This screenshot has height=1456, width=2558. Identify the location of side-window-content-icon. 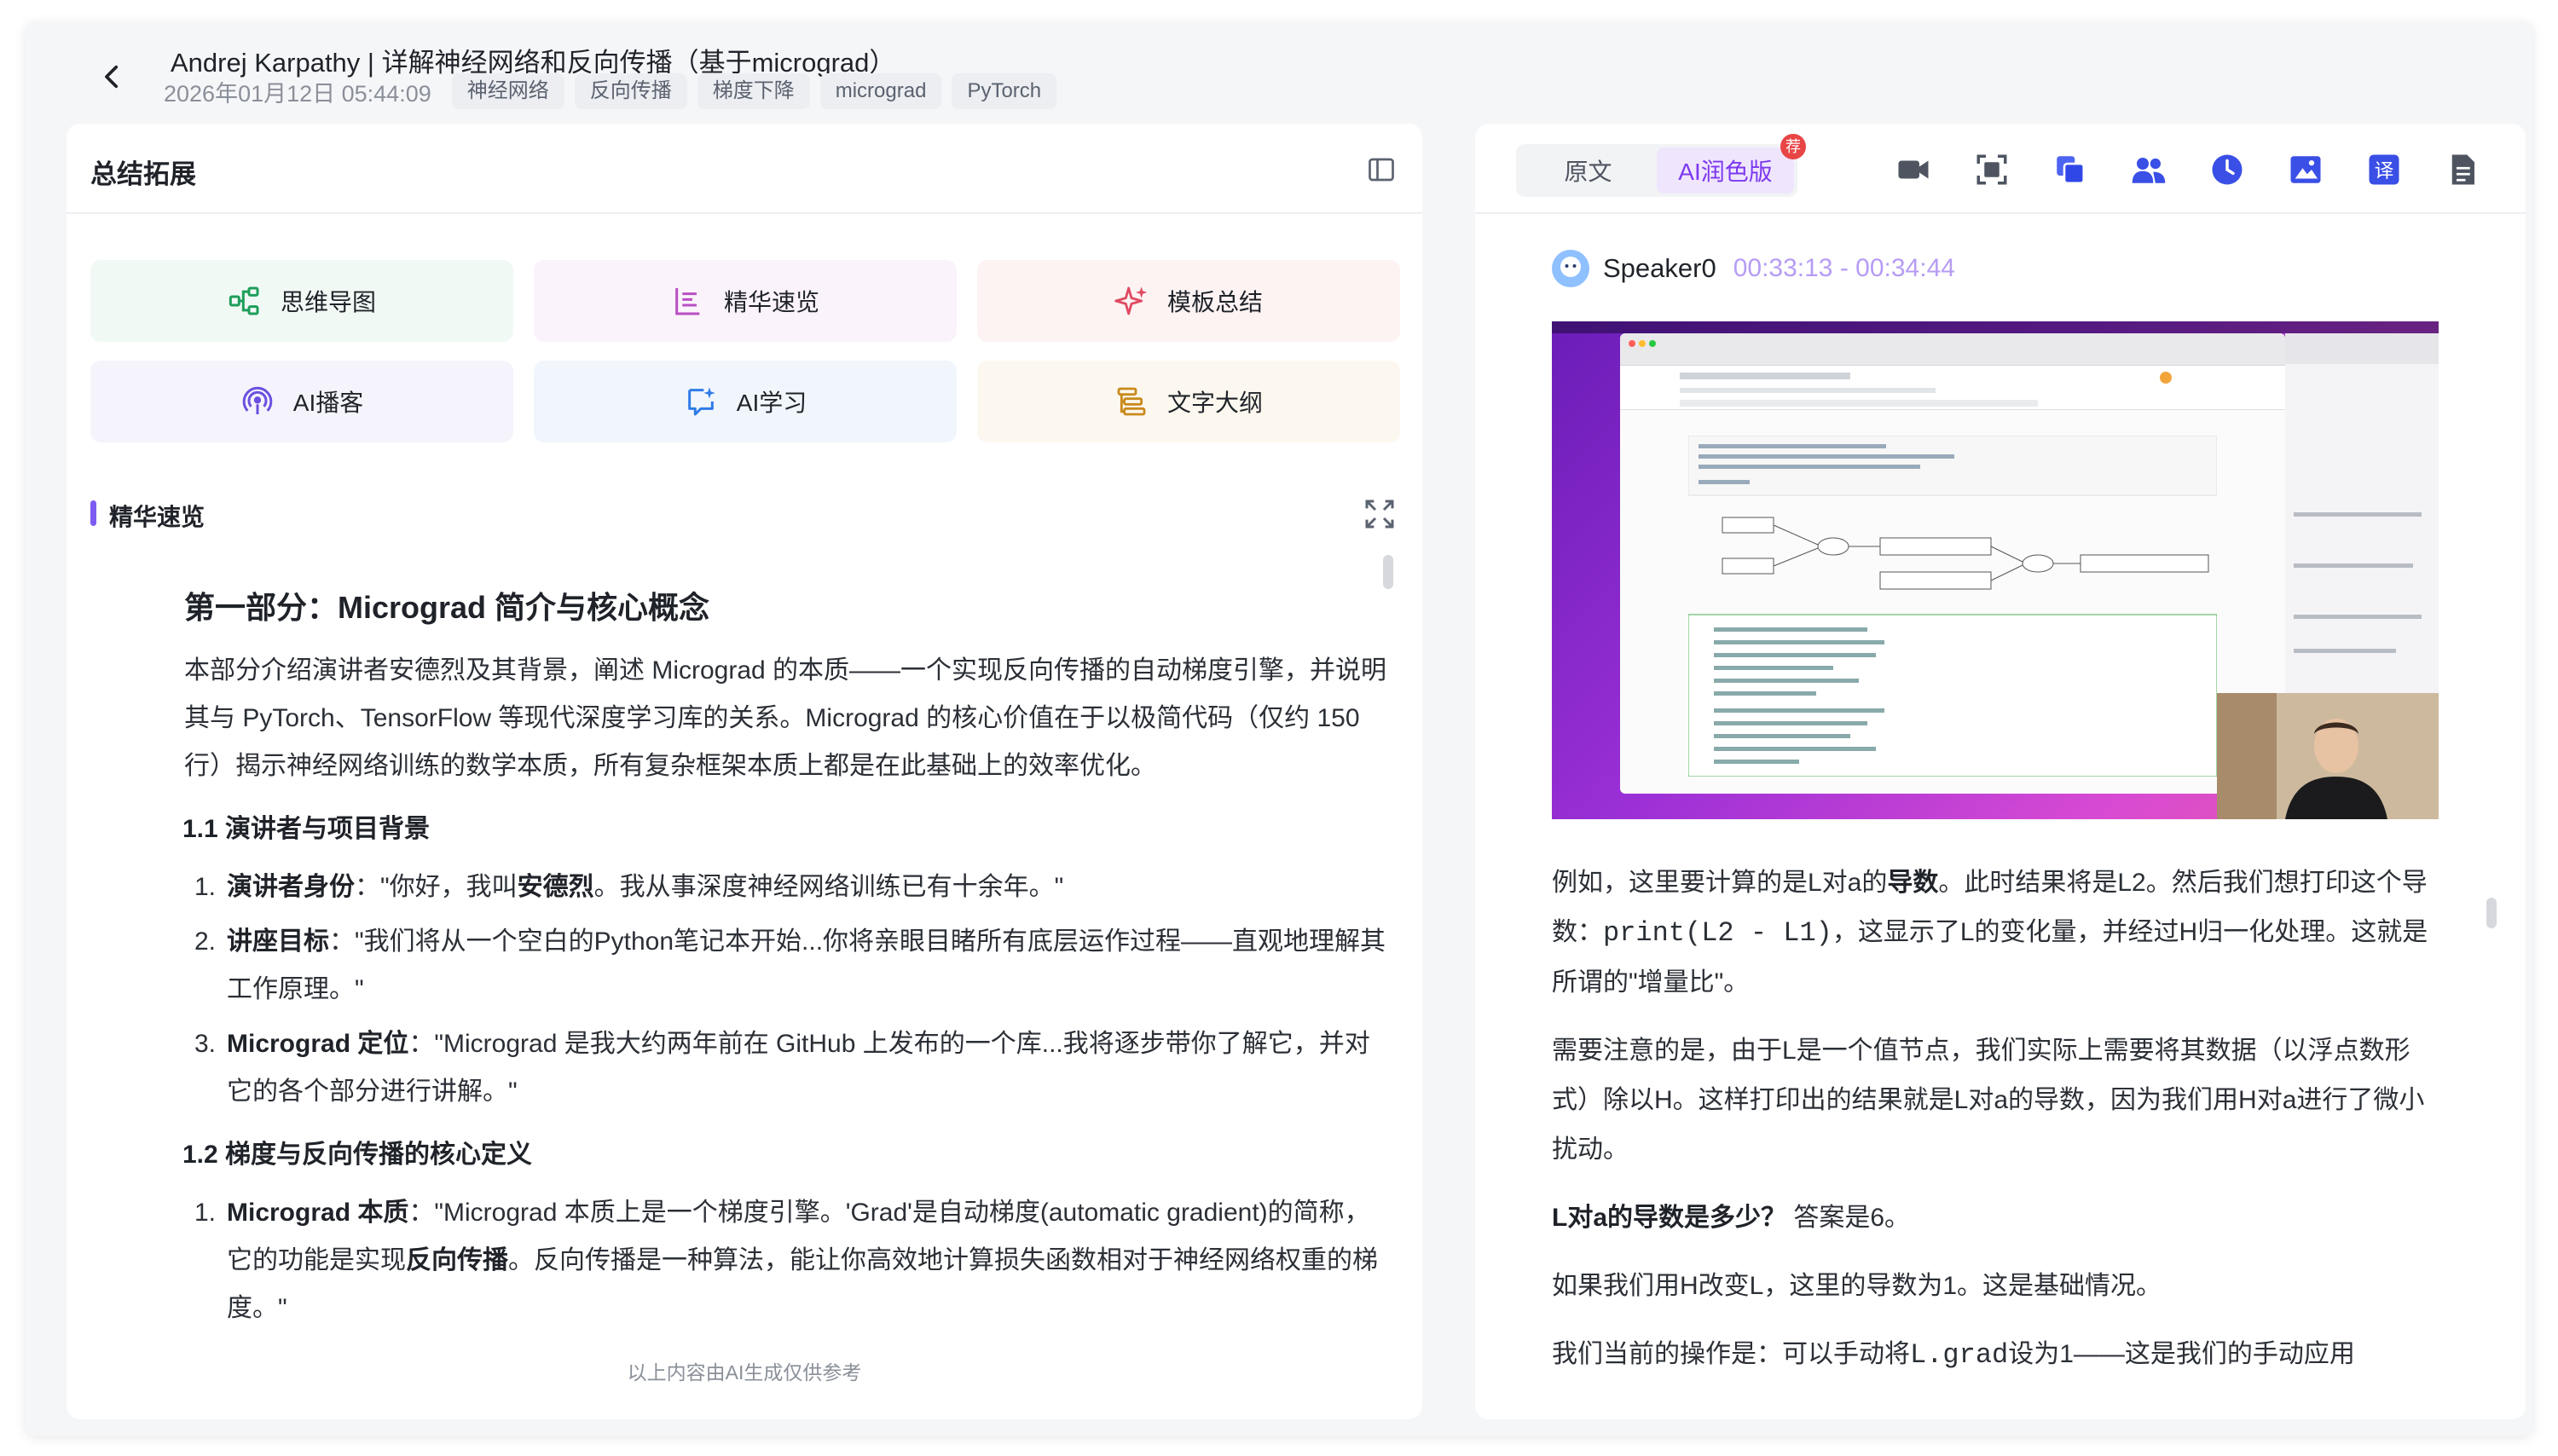
(2362, 493).